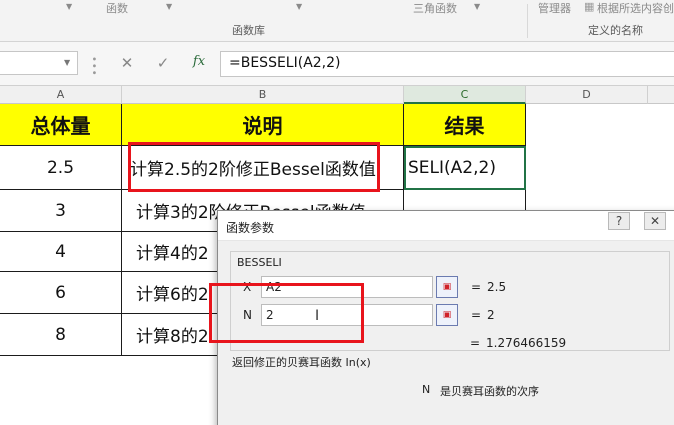  What do you see at coordinates (426, 389) in the screenshot?
I see `arg-help-name: N` at bounding box center [426, 389].